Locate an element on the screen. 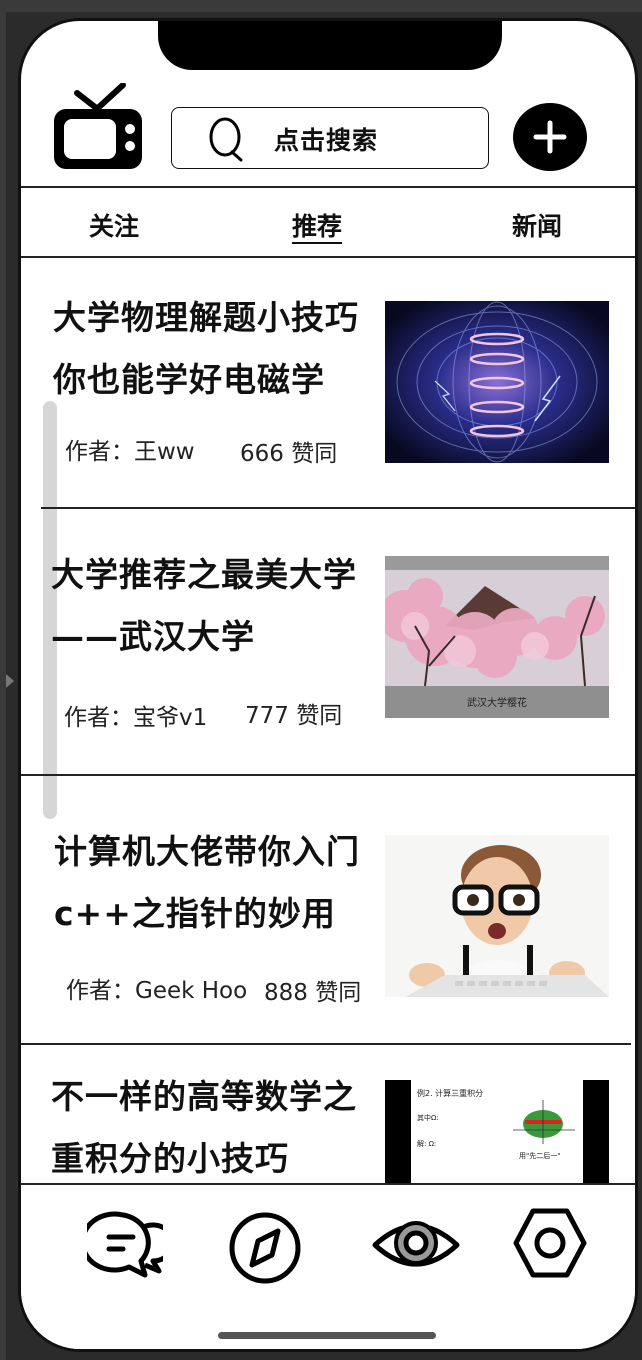  svg-text: 其中Ω: is located at coordinates (428, 1117).